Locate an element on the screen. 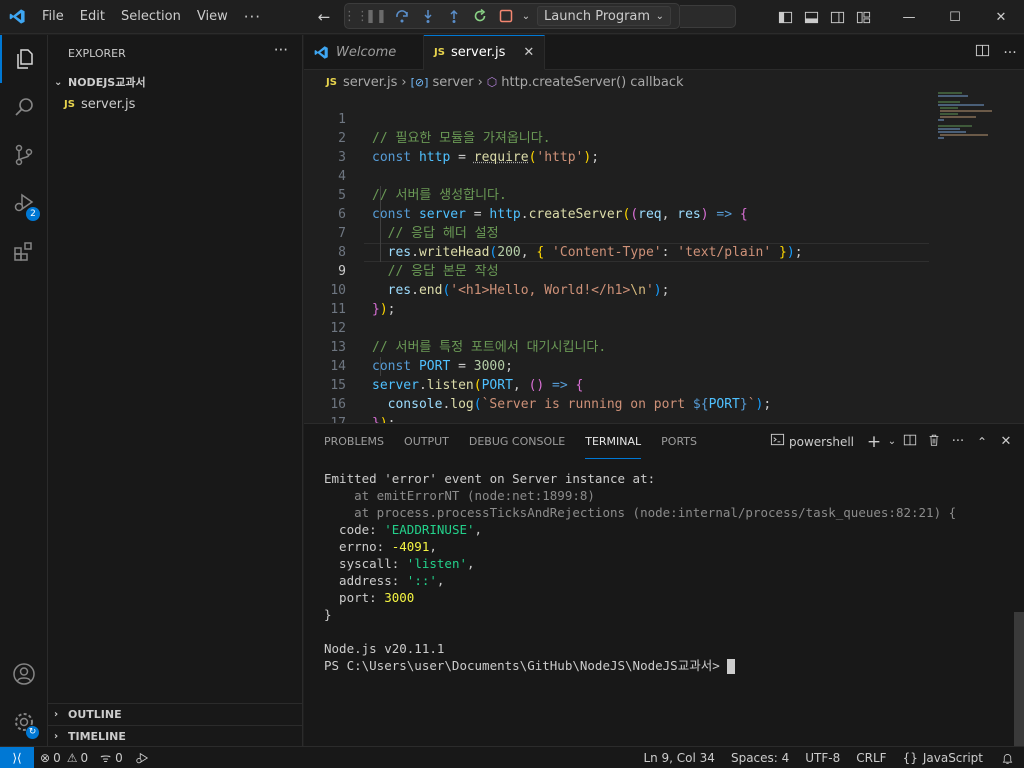 The image size is (1024, 768). extensions-icon is located at coordinates (24, 251).